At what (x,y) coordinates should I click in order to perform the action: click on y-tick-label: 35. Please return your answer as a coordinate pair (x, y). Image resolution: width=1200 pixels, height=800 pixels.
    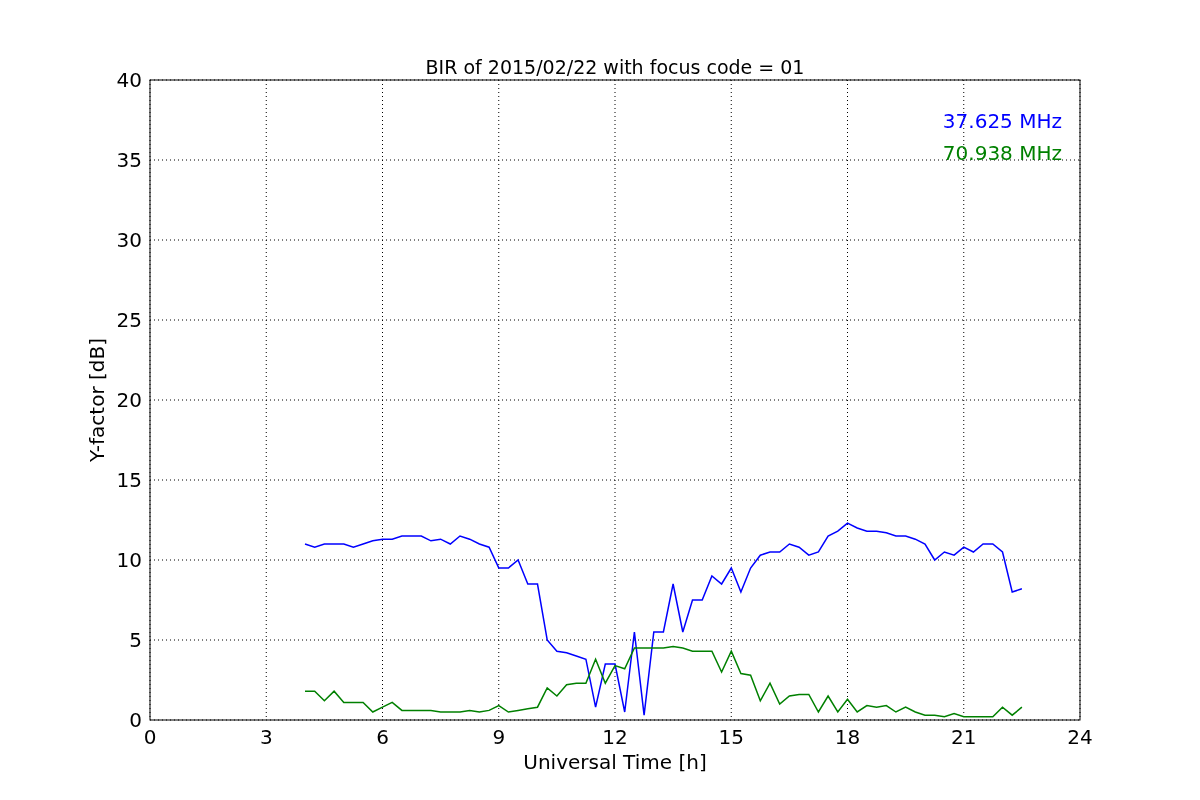
    Looking at the image, I should click on (129, 160).